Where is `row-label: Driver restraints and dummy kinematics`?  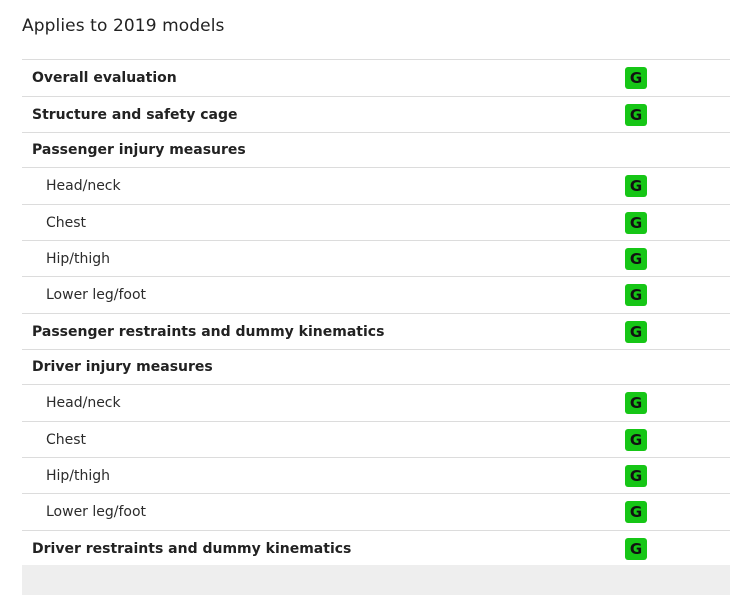
row-label: Driver restraints and dummy kinematics is located at coordinates (192, 548).